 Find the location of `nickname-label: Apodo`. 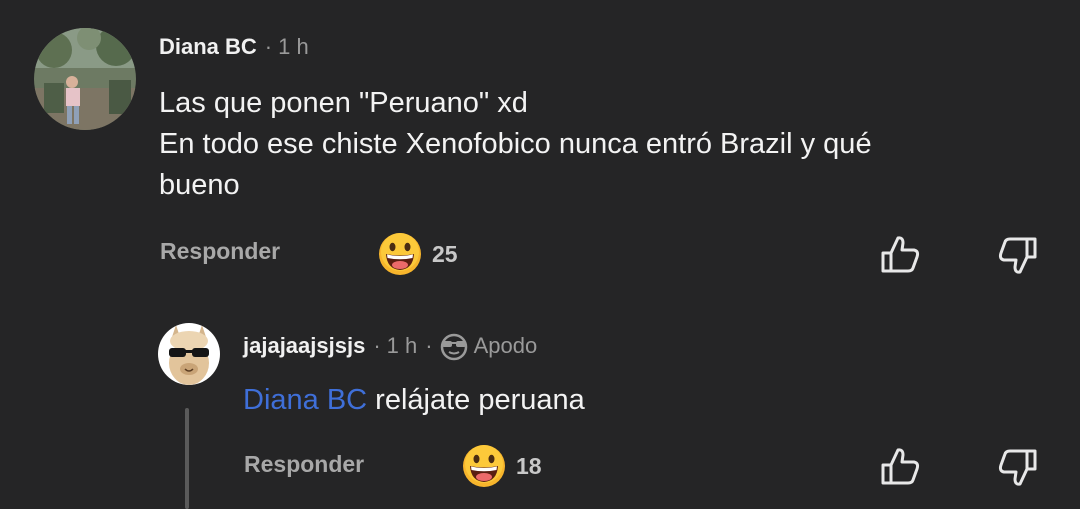

nickname-label: Apodo is located at coordinates (505, 345).